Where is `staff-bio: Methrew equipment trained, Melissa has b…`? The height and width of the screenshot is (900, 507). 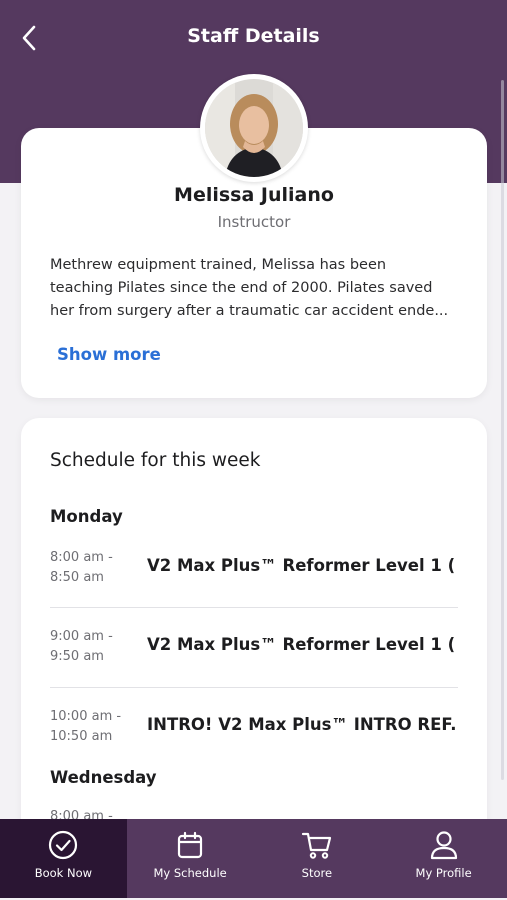 staff-bio: Methrew equipment trained, Melissa has b… is located at coordinates (255, 288).